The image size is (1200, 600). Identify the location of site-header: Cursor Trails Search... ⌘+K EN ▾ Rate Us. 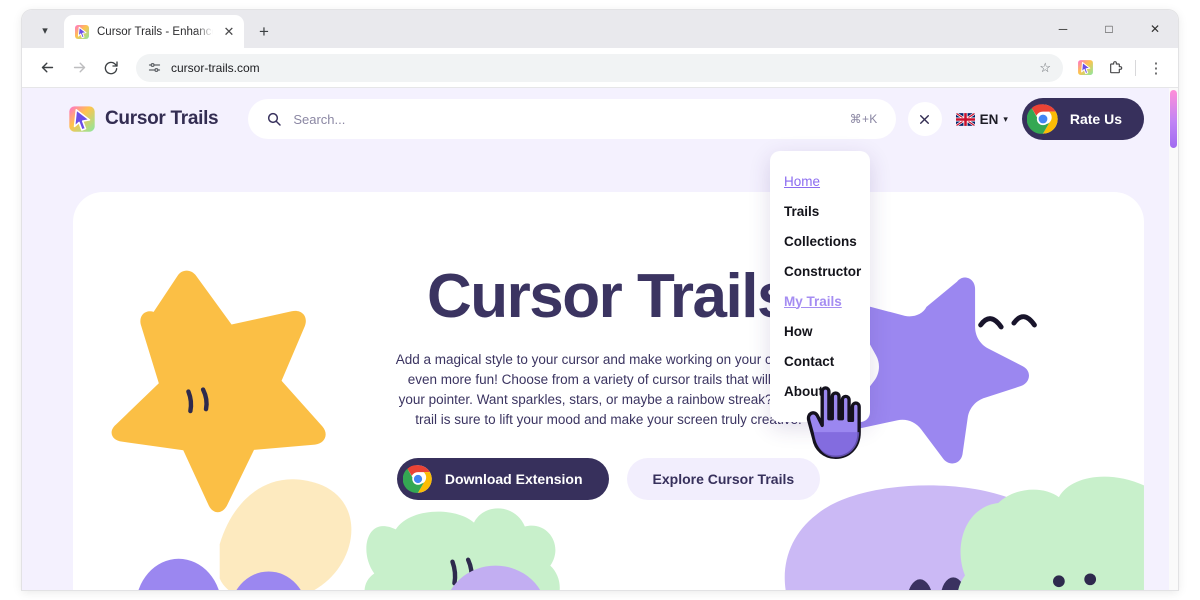
(600, 119).